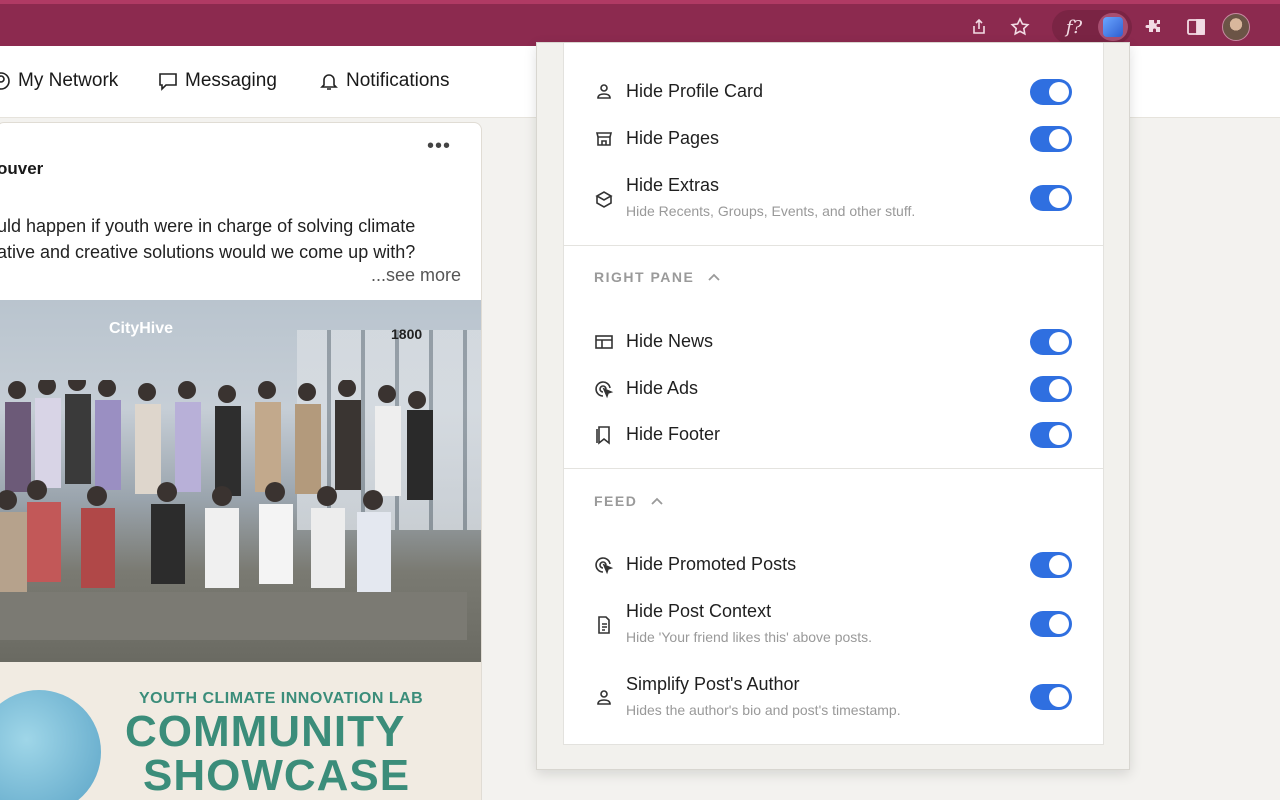 This screenshot has height=800, width=1280. What do you see at coordinates (265, 731) in the screenshot?
I see `banner-title-line1: COMMUNITY` at bounding box center [265, 731].